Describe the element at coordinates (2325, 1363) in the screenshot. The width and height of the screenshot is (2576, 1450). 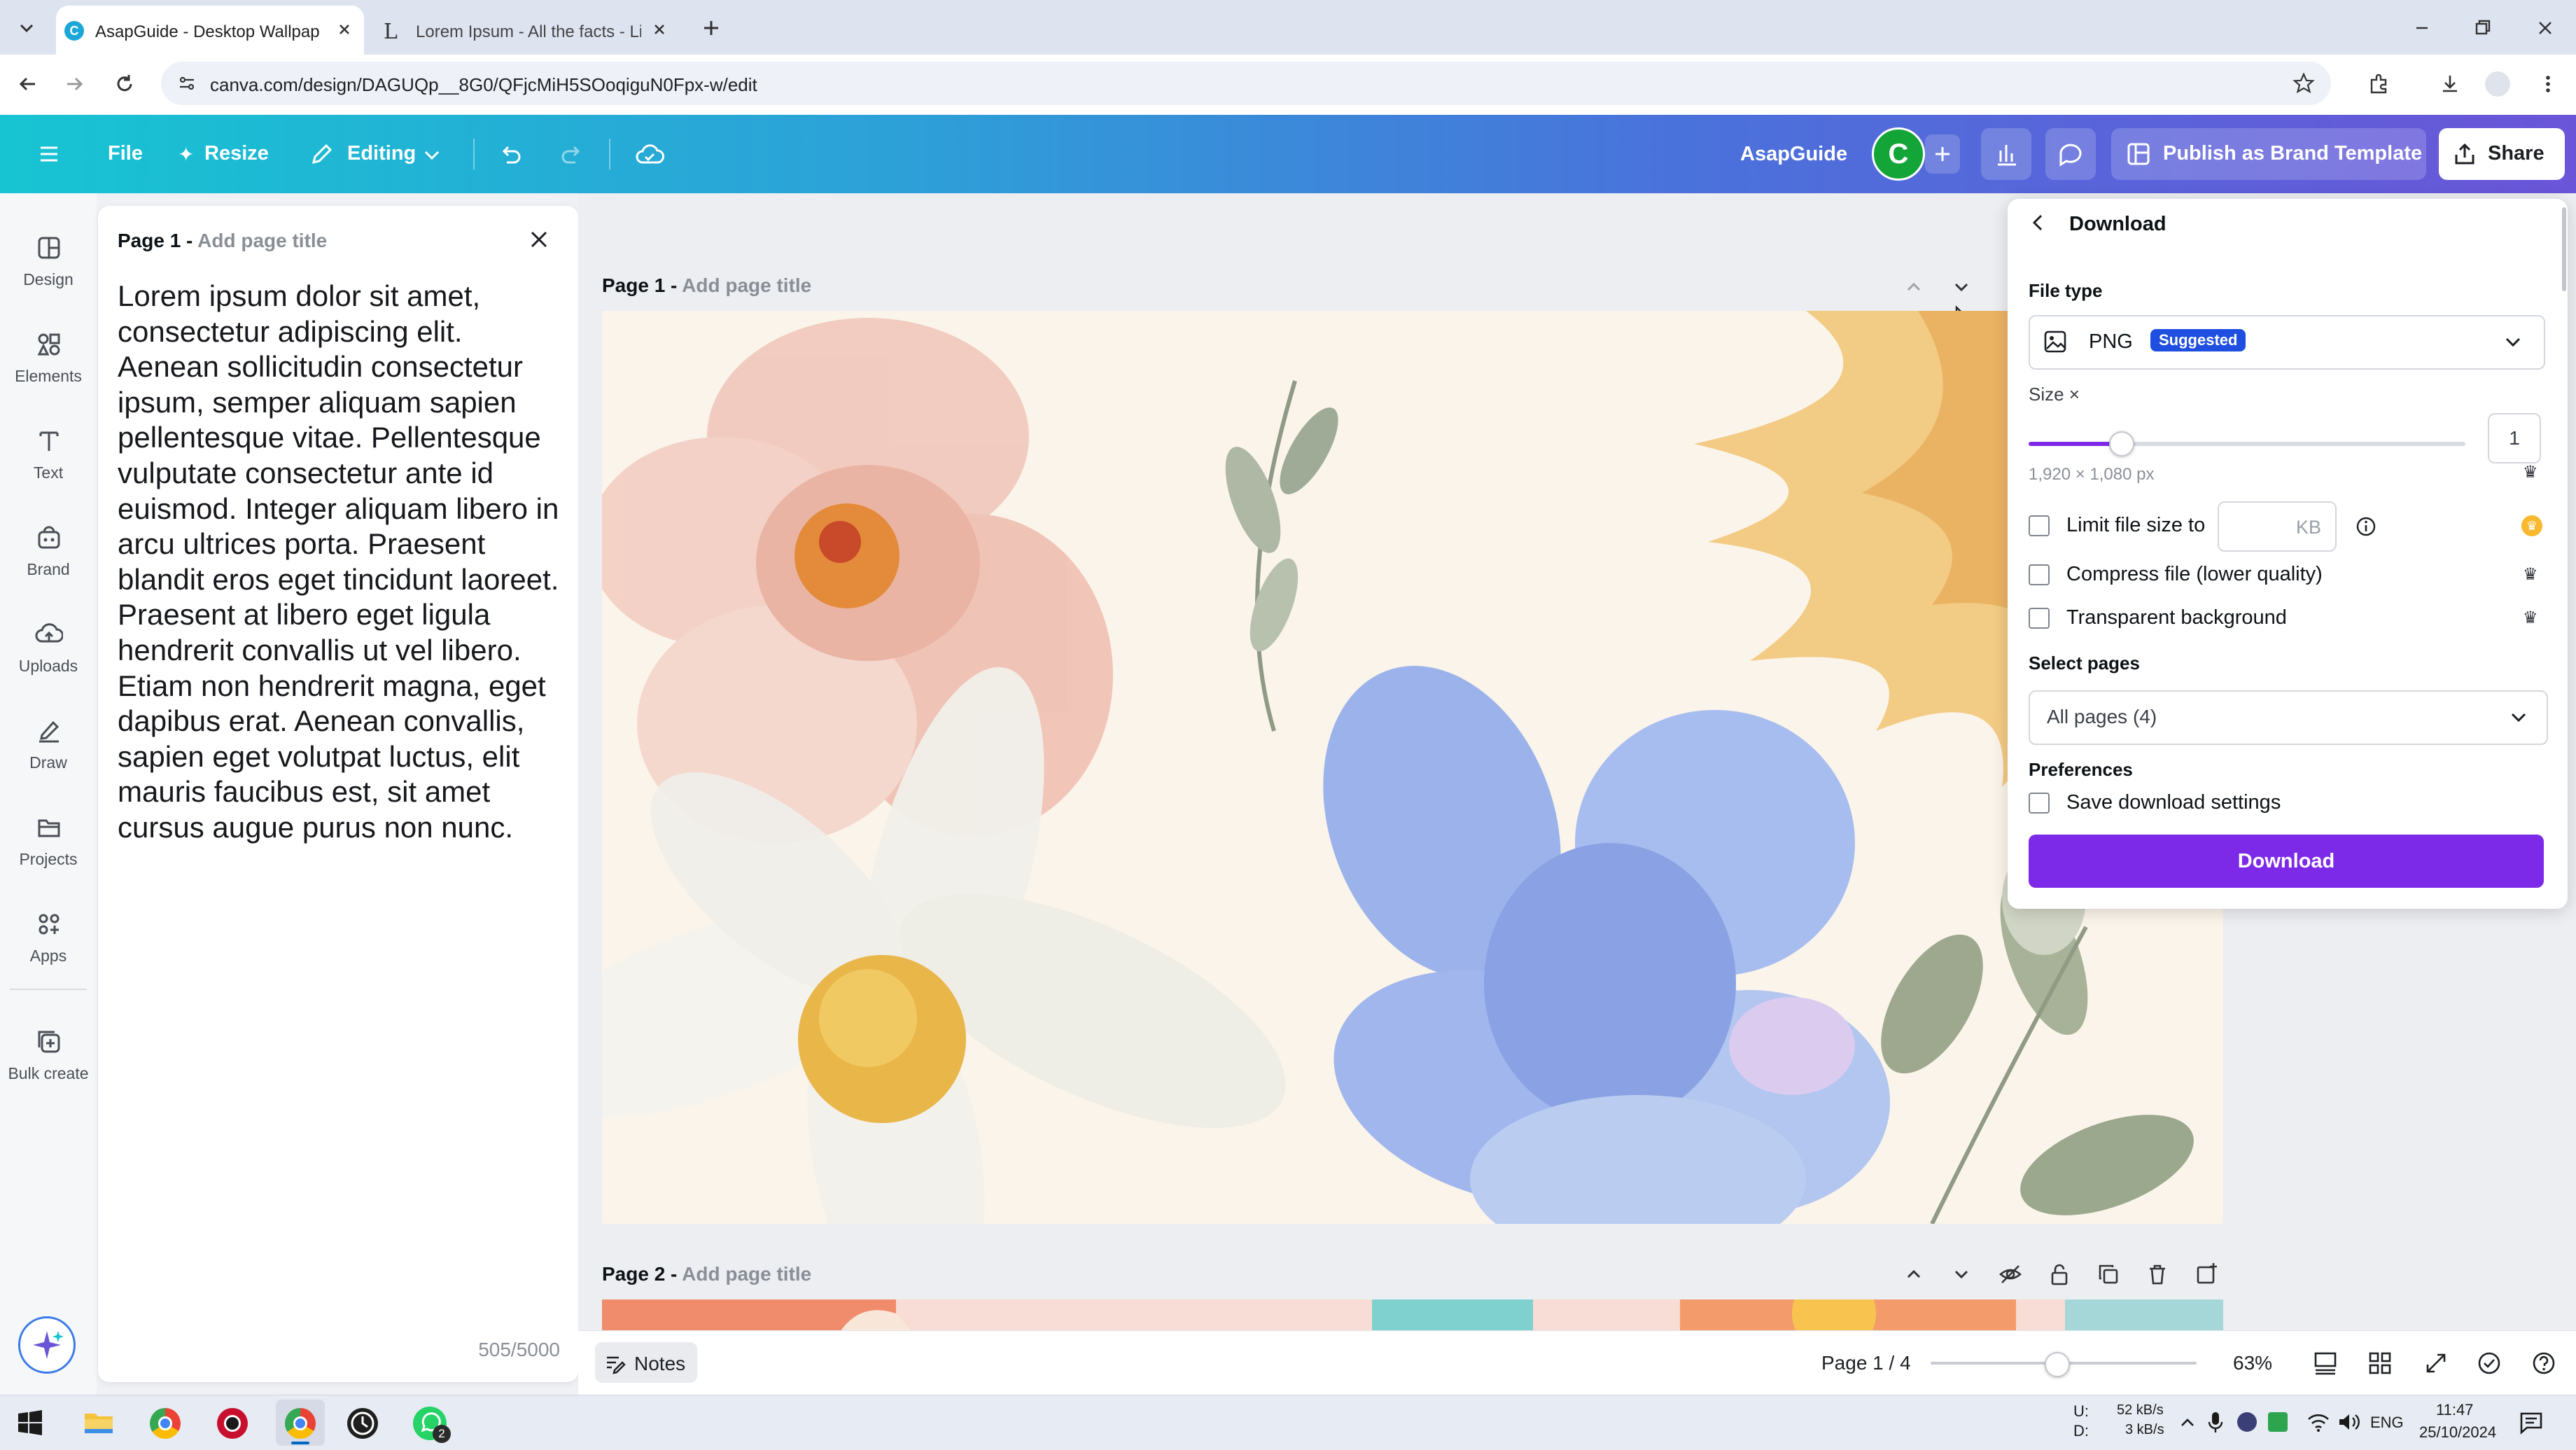
I see `page-view-icon` at that location.